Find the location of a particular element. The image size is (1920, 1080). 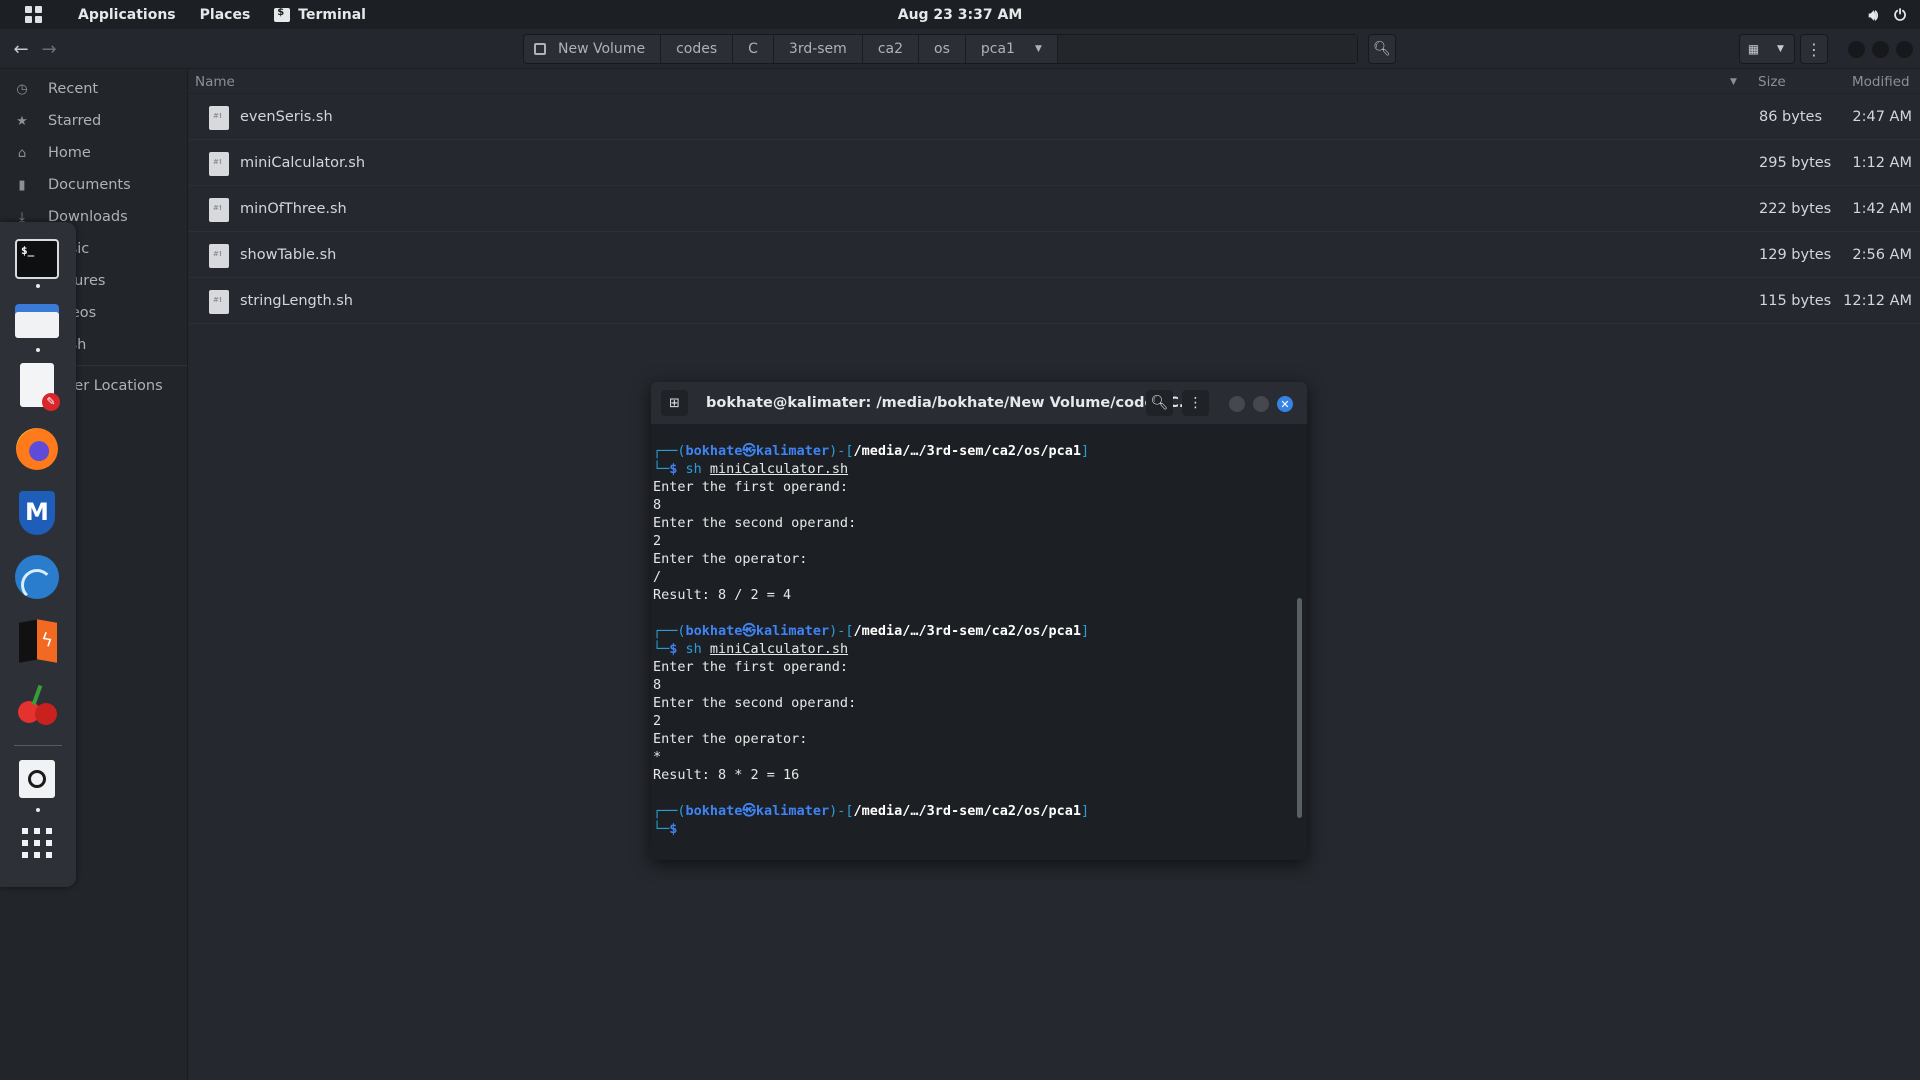

show-applications-button is located at coordinates (37, 843).